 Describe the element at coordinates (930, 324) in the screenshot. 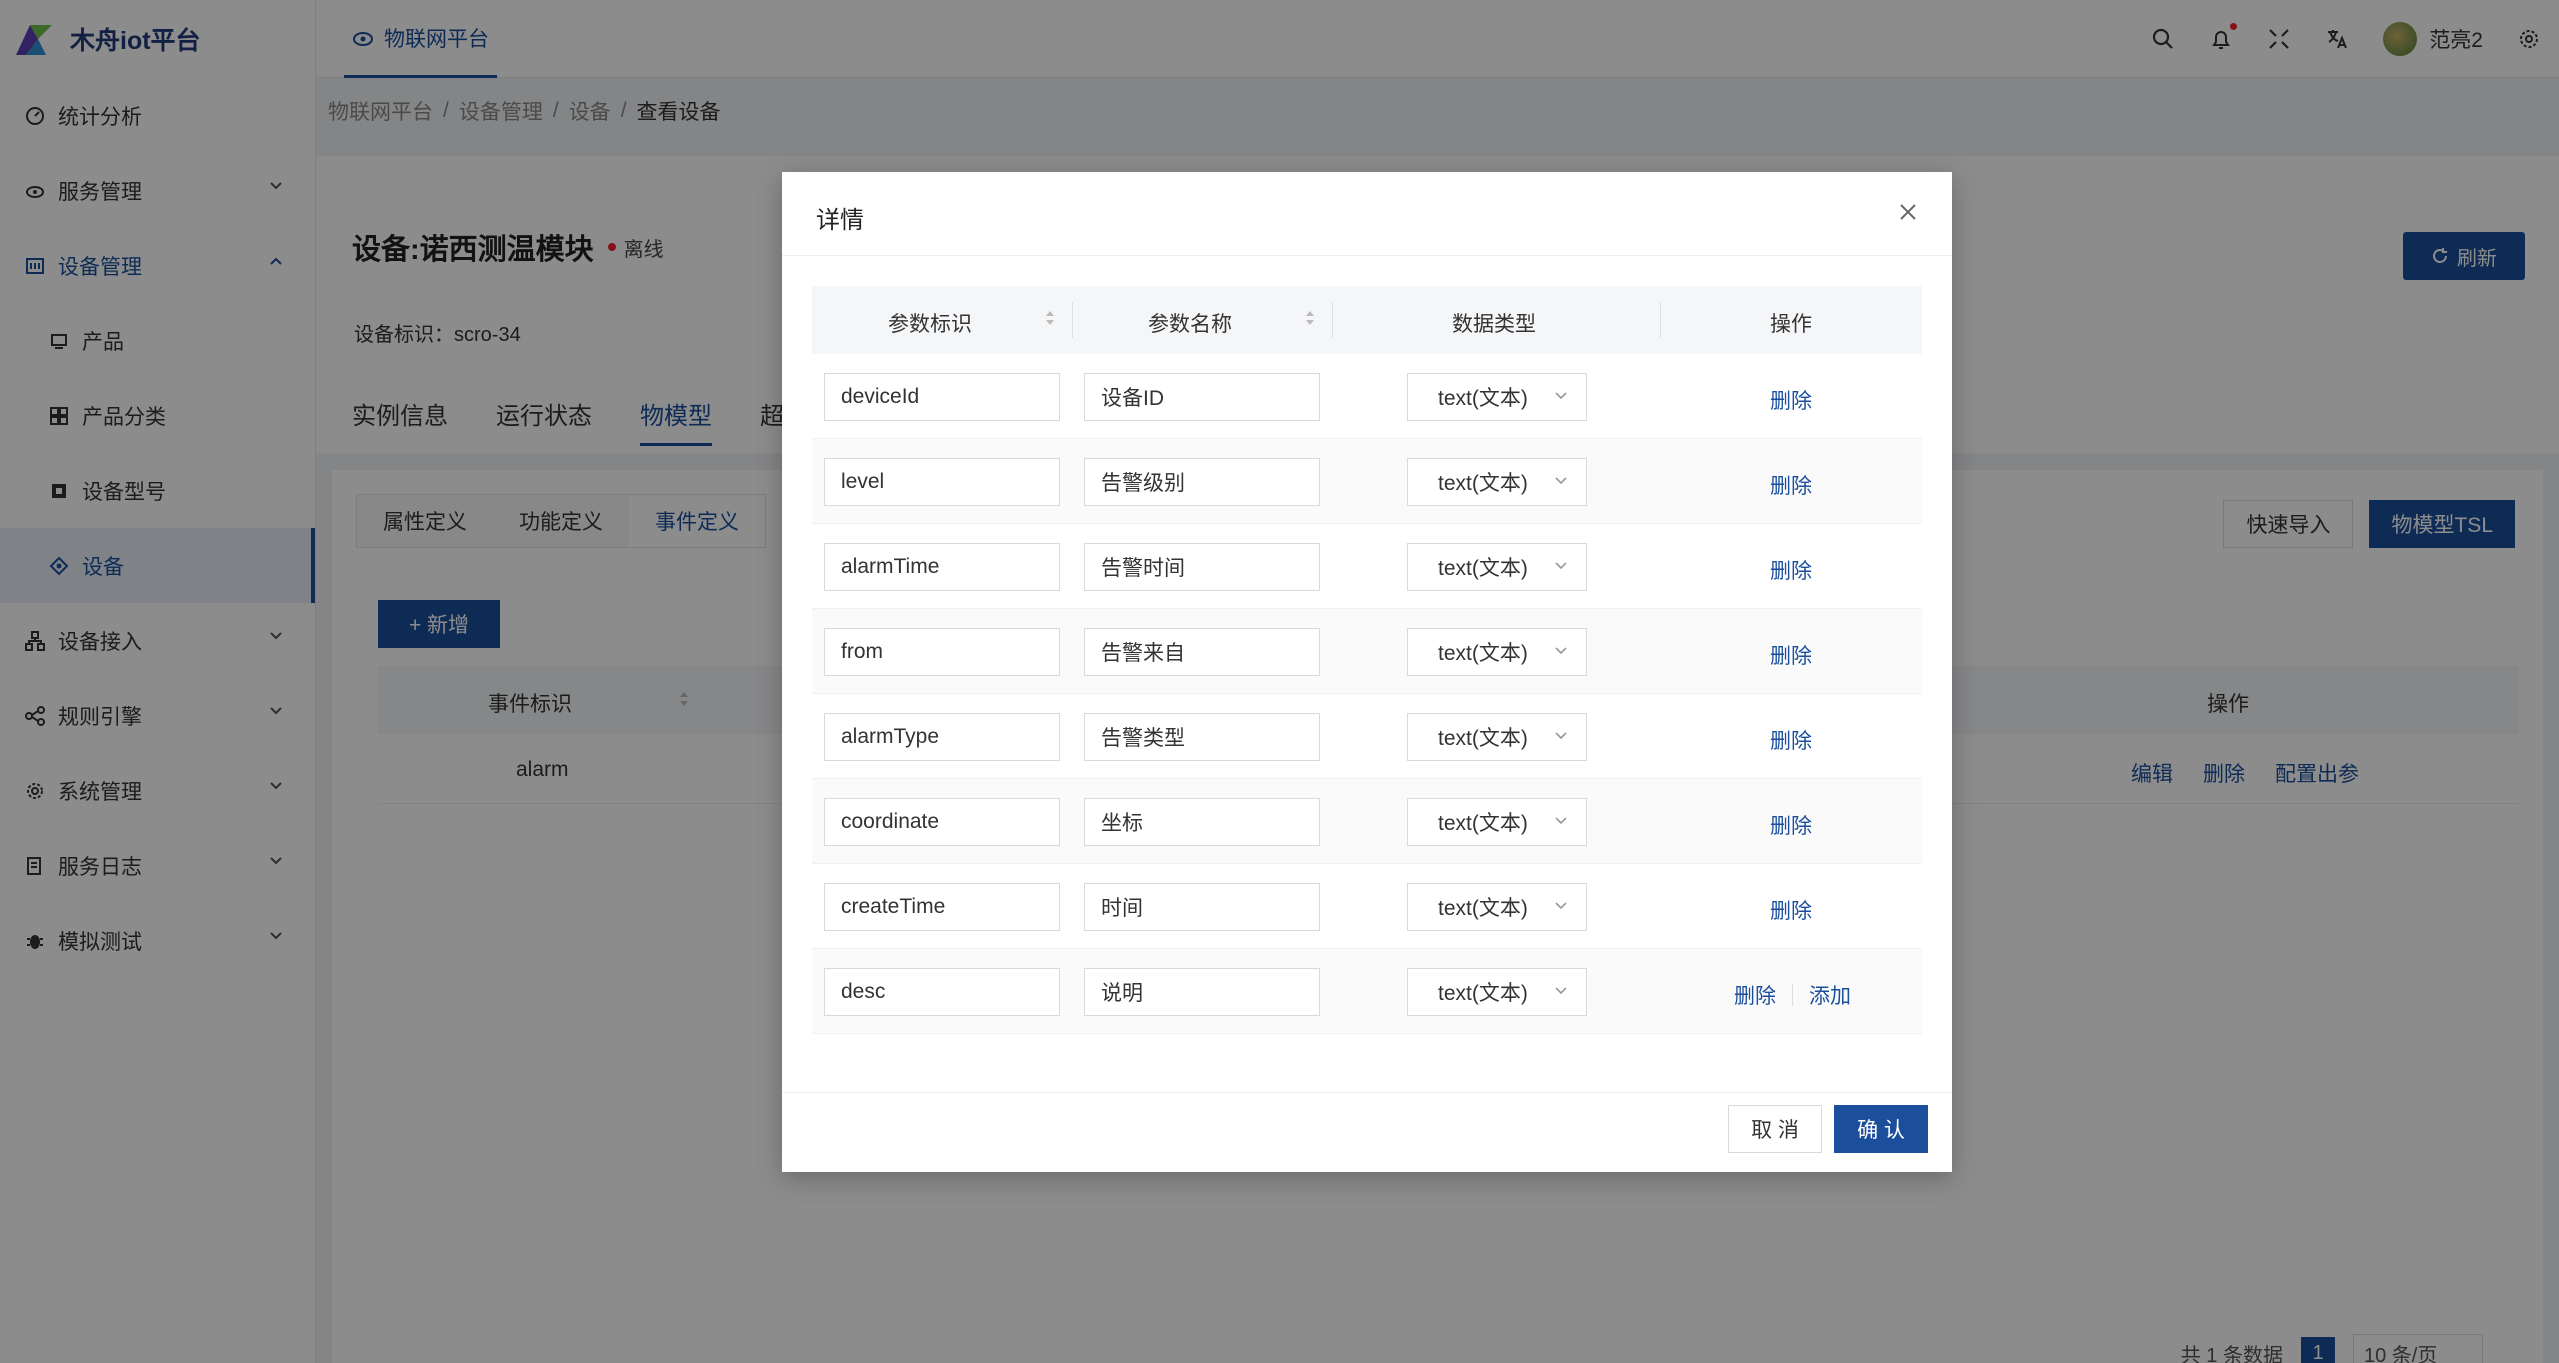

I see `column-header-param-id: 参数标识` at that location.